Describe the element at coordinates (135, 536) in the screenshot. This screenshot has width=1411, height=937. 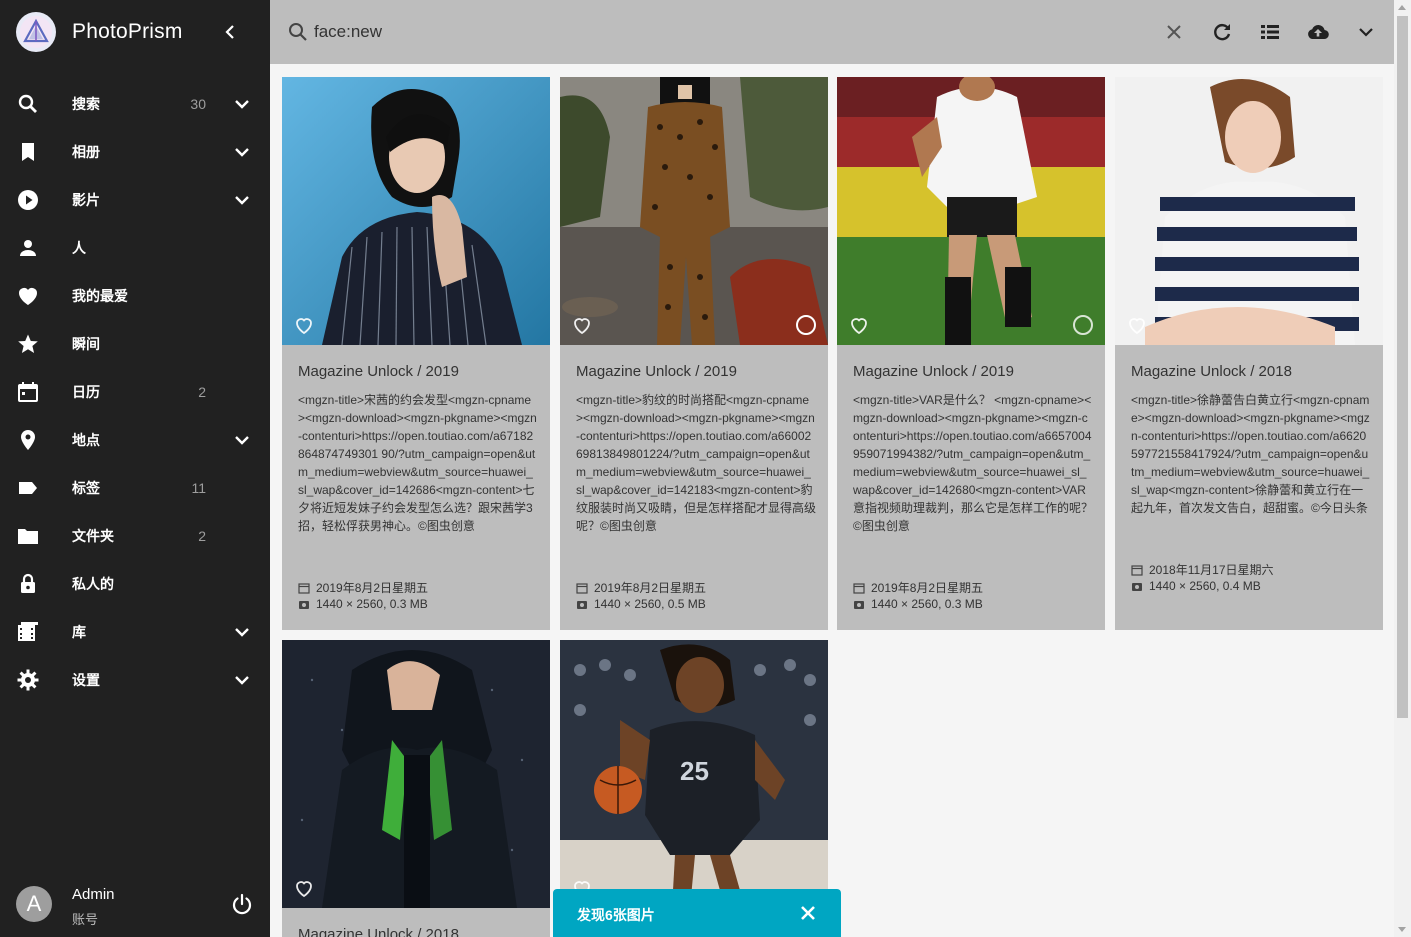
I see `sidebar-item: 文件夹 2` at that location.